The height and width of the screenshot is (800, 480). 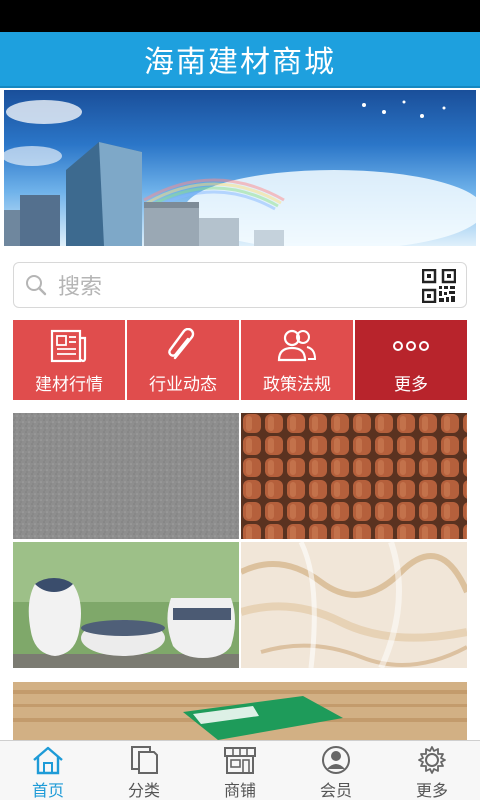 What do you see at coordinates (297, 384) in the screenshot?
I see `menu-item-label: 政策法规` at bounding box center [297, 384].